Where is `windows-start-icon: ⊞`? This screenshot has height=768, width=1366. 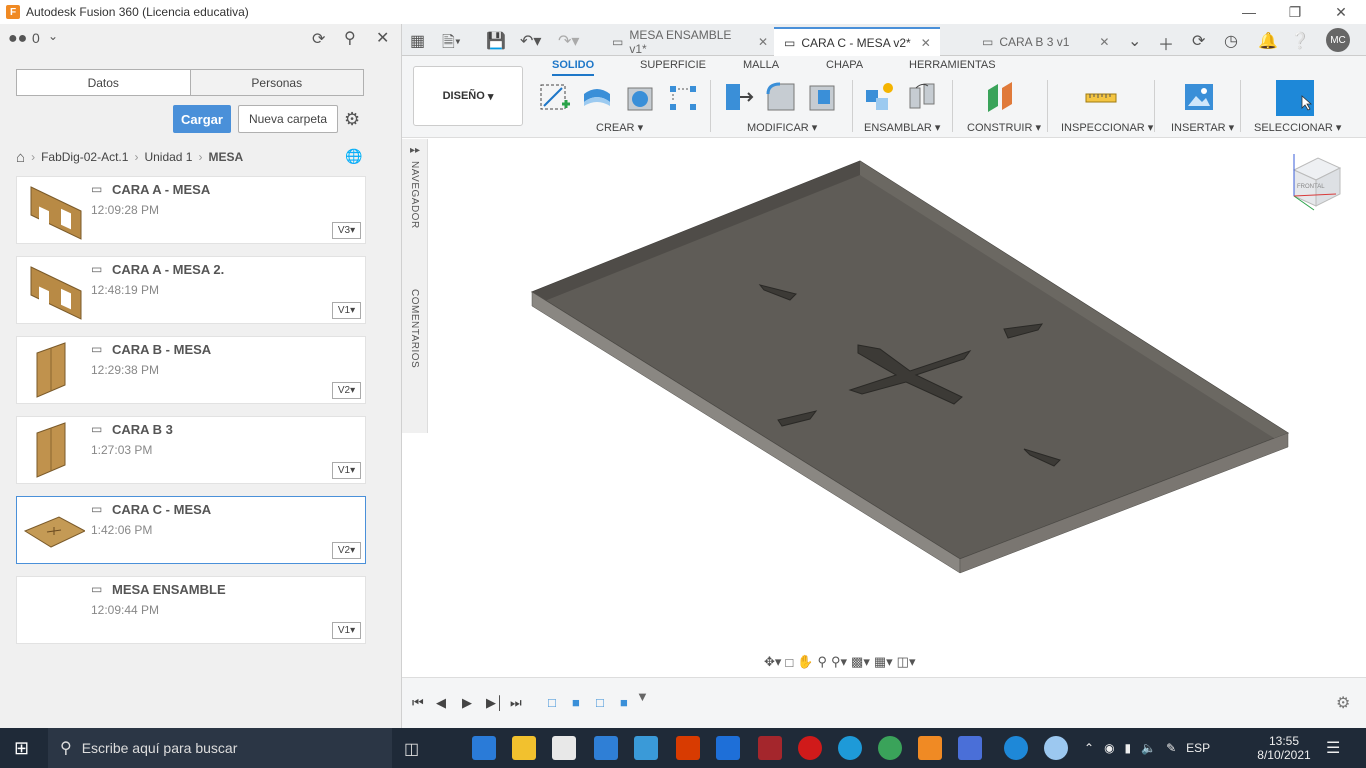 windows-start-icon: ⊞ is located at coordinates (21, 748).